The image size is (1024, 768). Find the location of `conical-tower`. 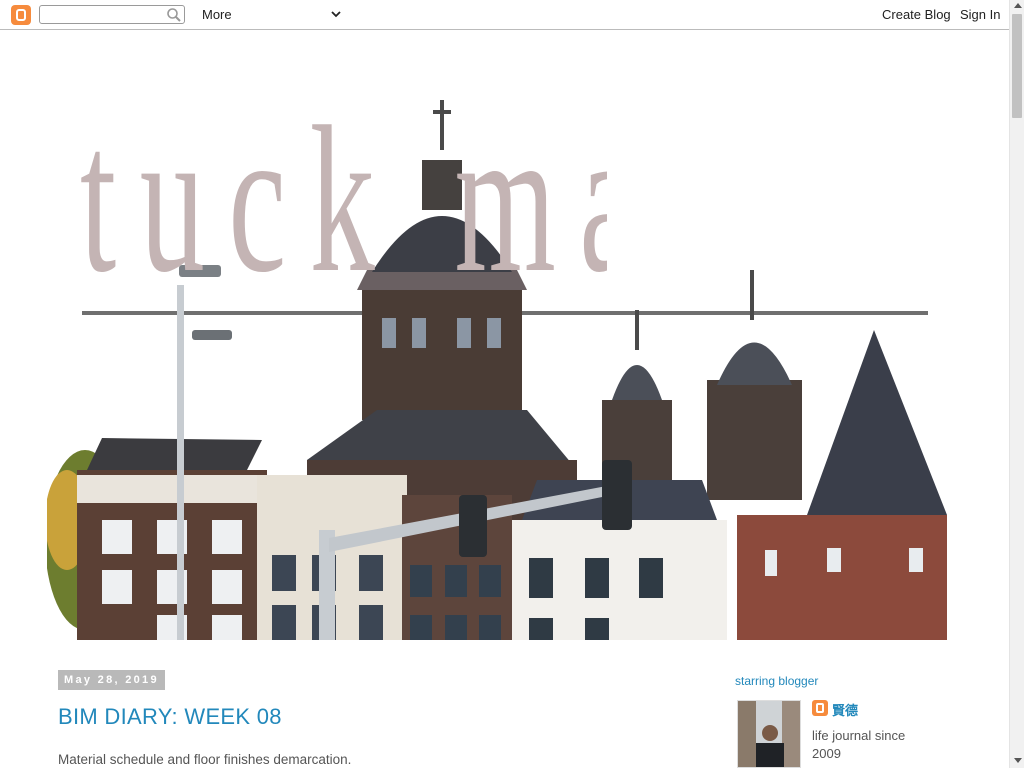

conical-tower is located at coordinates (877, 422).